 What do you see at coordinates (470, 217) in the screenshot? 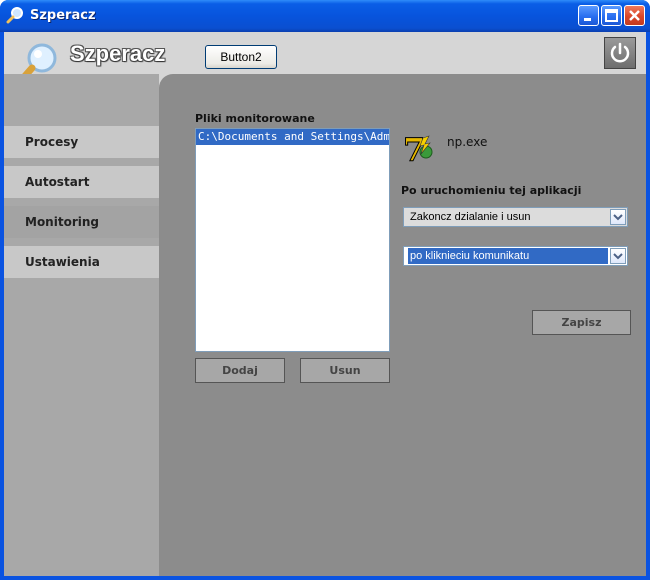
I see `action-select-value: Zakoncz dzialanie i usun` at bounding box center [470, 217].